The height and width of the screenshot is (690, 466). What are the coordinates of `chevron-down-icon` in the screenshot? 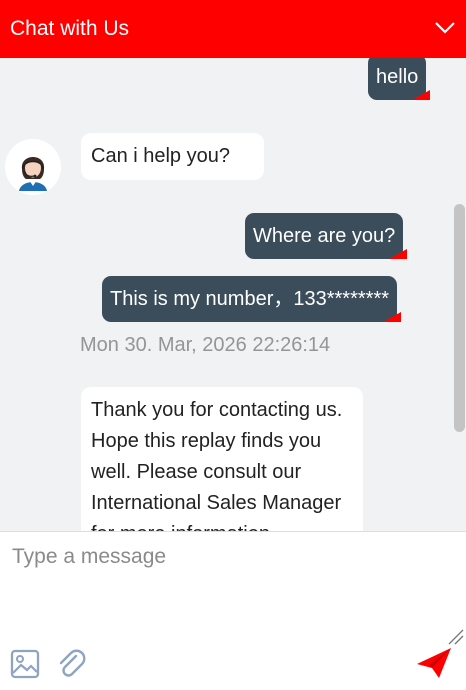 It's located at (445, 28).